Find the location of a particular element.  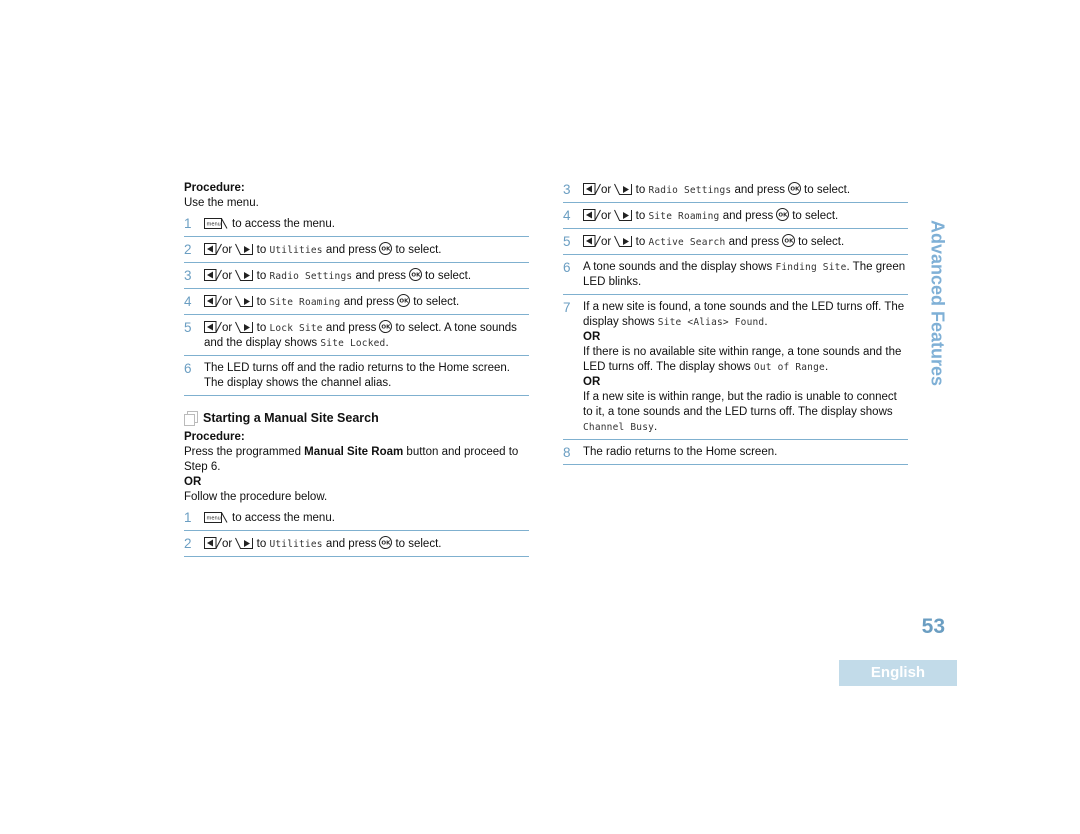

step-text: to access the menu. is located at coordinates (283, 224).